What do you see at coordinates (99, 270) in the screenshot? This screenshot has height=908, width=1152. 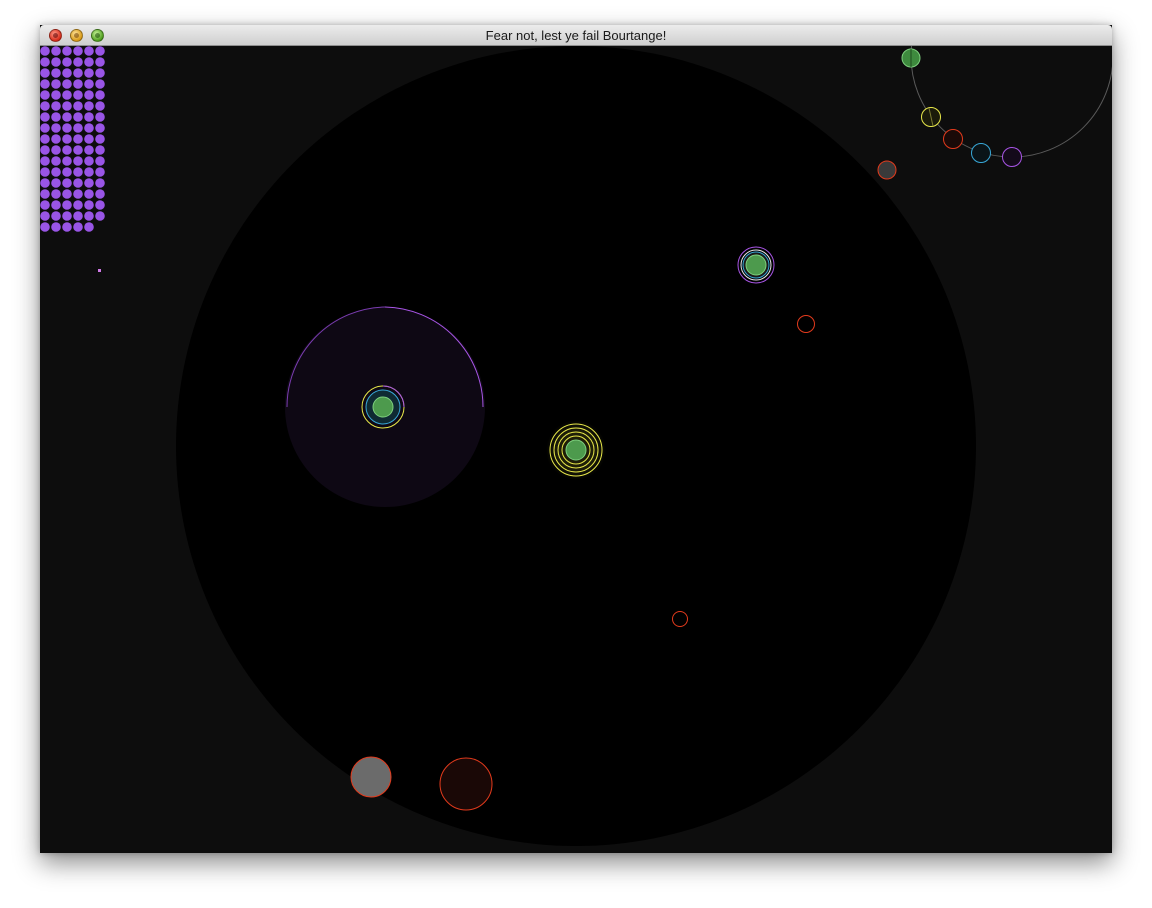 I see `ammo-partial-marker` at bounding box center [99, 270].